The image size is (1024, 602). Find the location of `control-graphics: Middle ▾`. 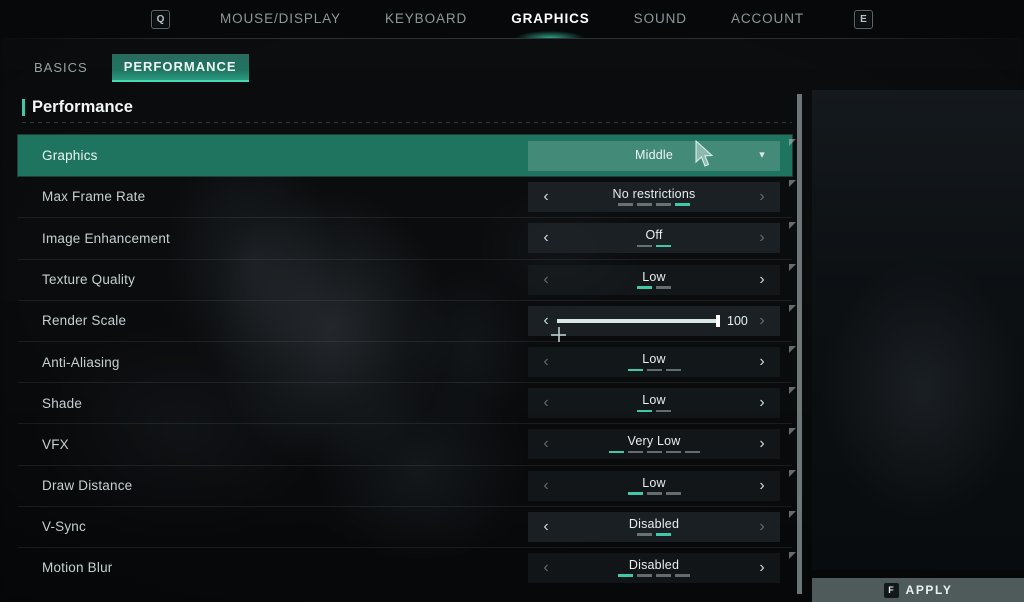

control-graphics: Middle ▾ is located at coordinates (654, 155).